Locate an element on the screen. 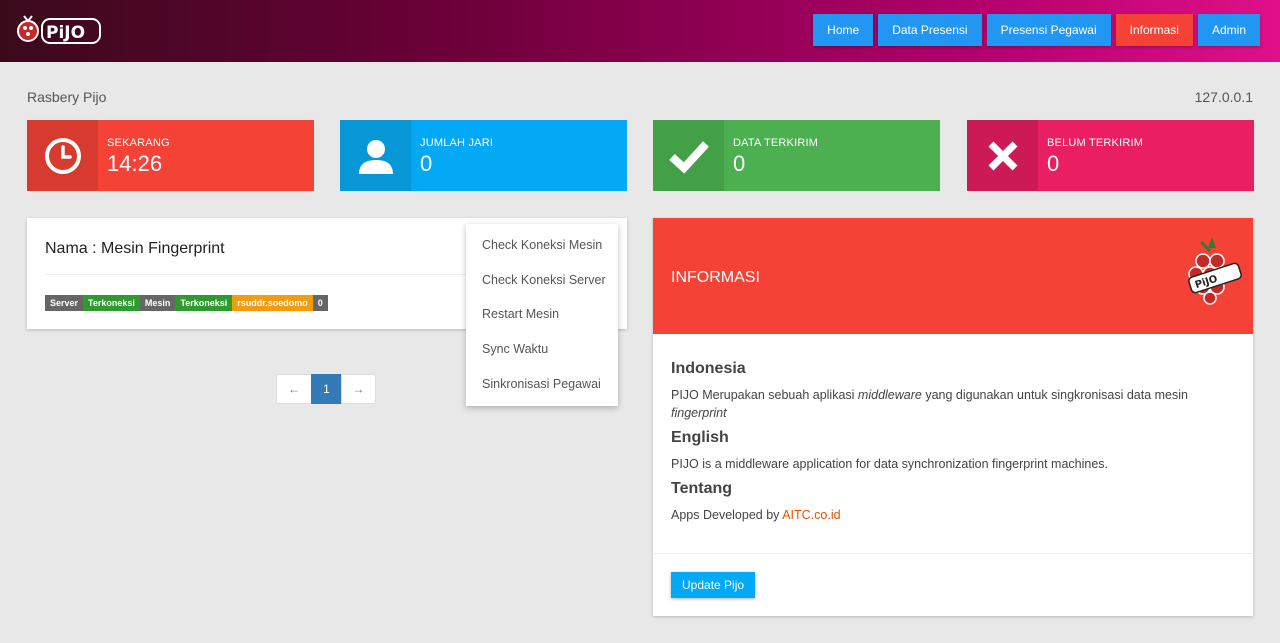  menu-check-koneksi-server: Check Koneksi Server is located at coordinates (542, 280).